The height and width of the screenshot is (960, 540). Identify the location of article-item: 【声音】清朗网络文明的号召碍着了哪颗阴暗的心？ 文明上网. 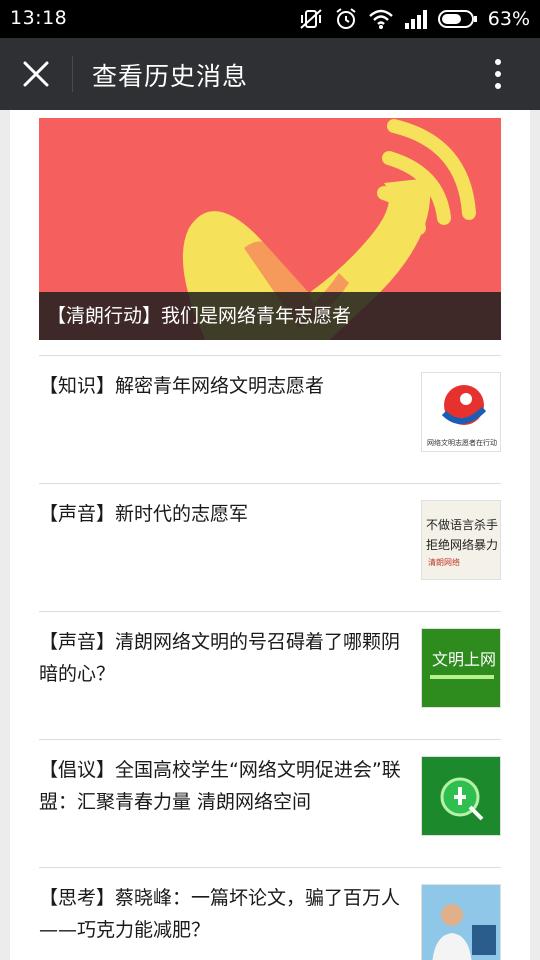
(270, 675).